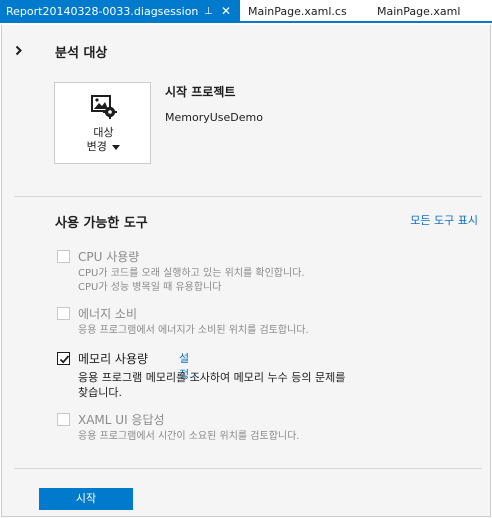  Describe the element at coordinates (214, 117) in the screenshot. I see `startup-project-name: MemoryUseDemo` at that location.